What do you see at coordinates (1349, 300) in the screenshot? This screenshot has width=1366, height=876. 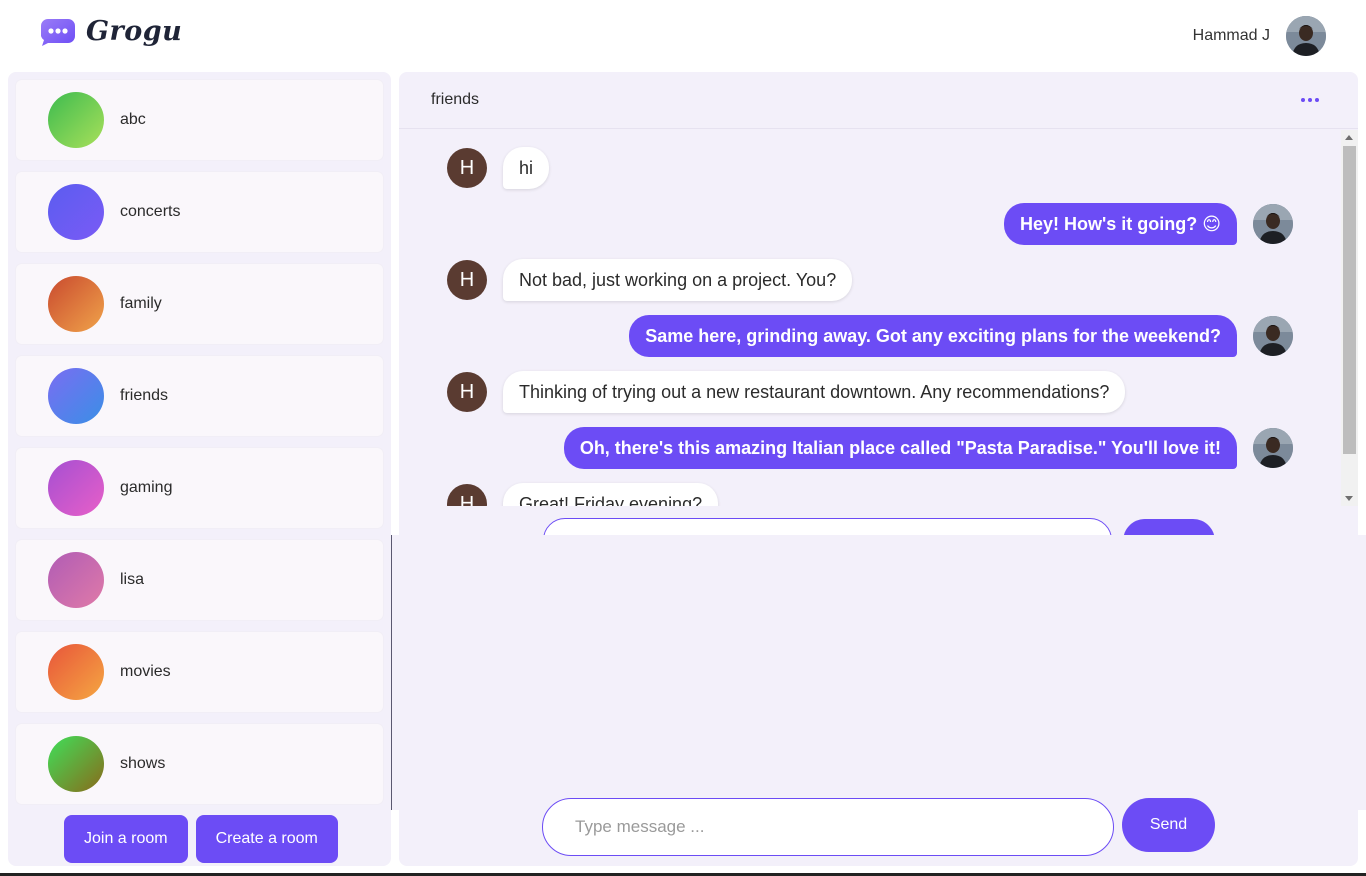 I see `scroll-thumb` at bounding box center [1349, 300].